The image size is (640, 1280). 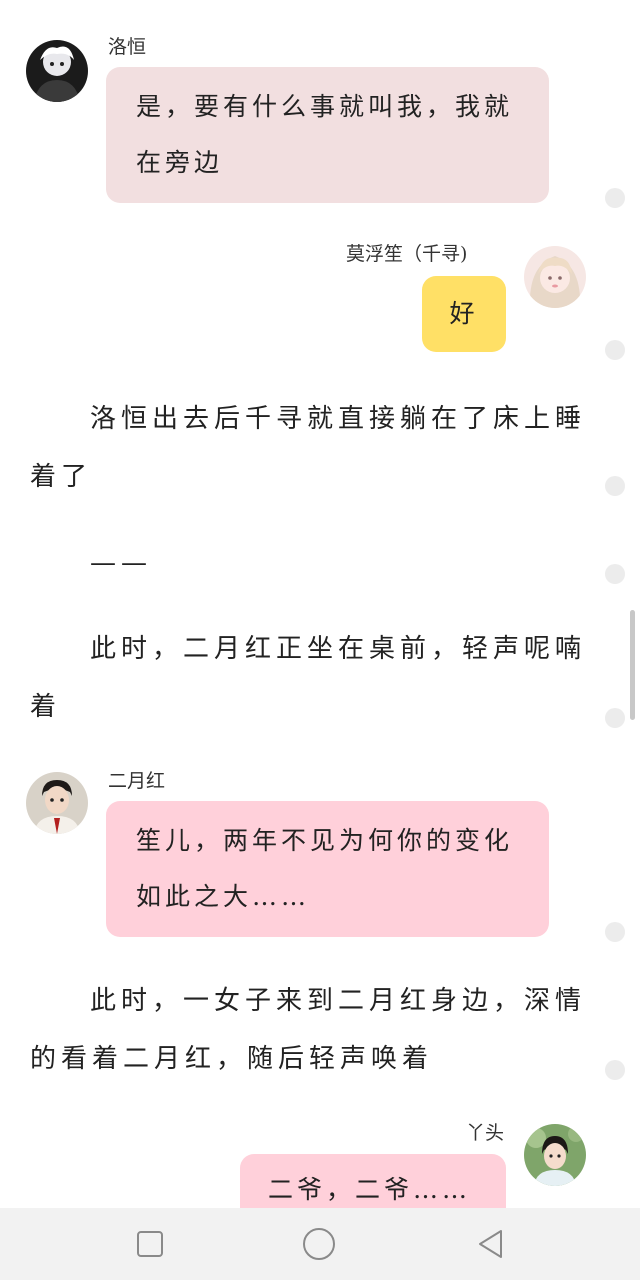 I want to click on system-navigation-bar, so click(x=320, y=1244).